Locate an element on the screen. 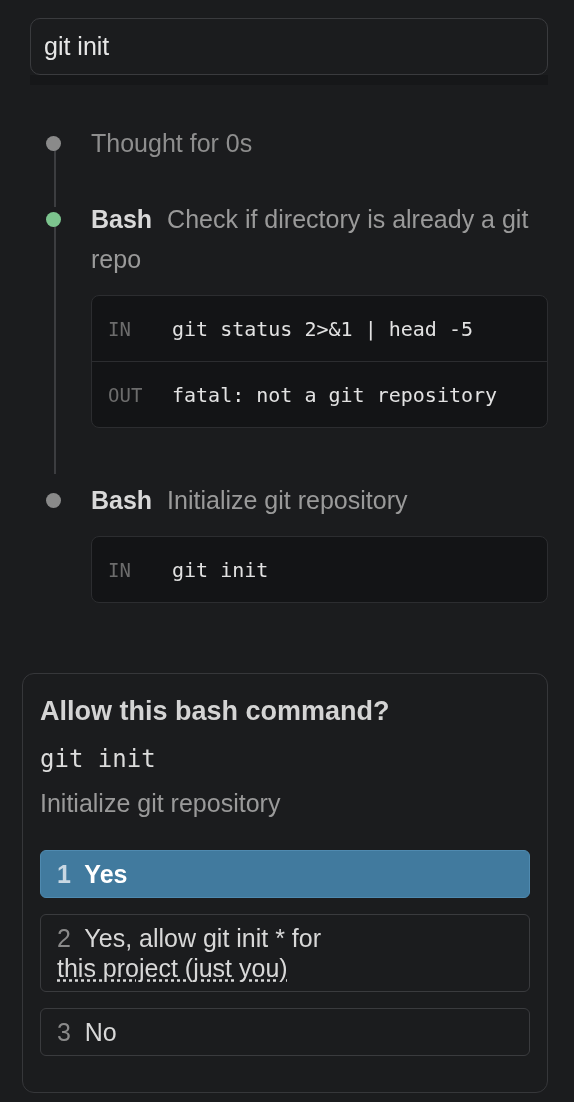 This screenshot has height=1102, width=574. option-item: 2 Yes, allow git init * for this project (just you) is located at coordinates (285, 953).